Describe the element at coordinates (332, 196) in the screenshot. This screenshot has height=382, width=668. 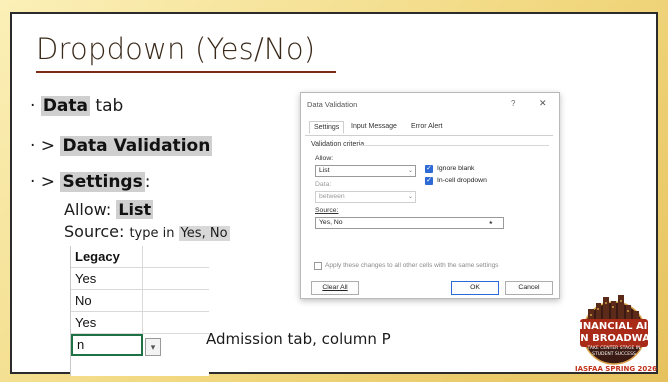
I see `data-select-value: between` at that location.